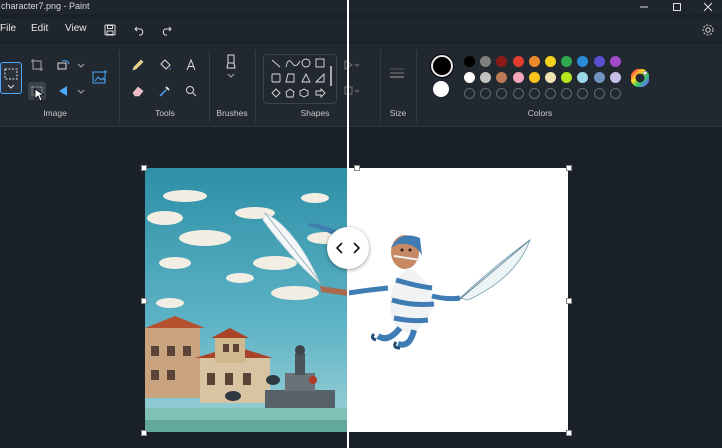  I want to click on color-picker-icon, so click(165, 91).